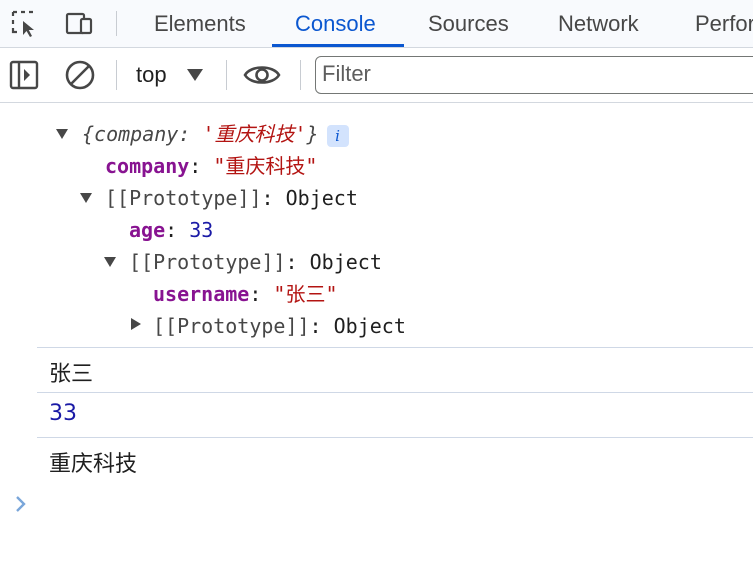 This screenshot has height=584, width=753. I want to click on tab-console: Console, so click(335, 23).